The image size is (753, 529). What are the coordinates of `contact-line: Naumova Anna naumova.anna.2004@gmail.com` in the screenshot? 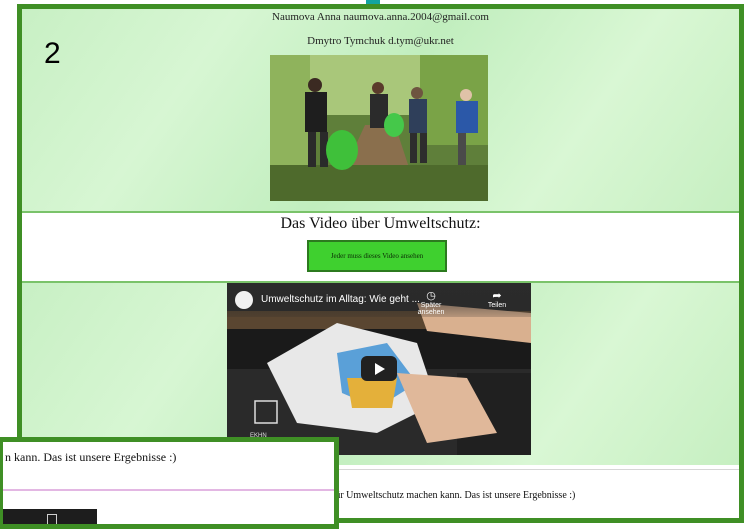 It's located at (380, 17).